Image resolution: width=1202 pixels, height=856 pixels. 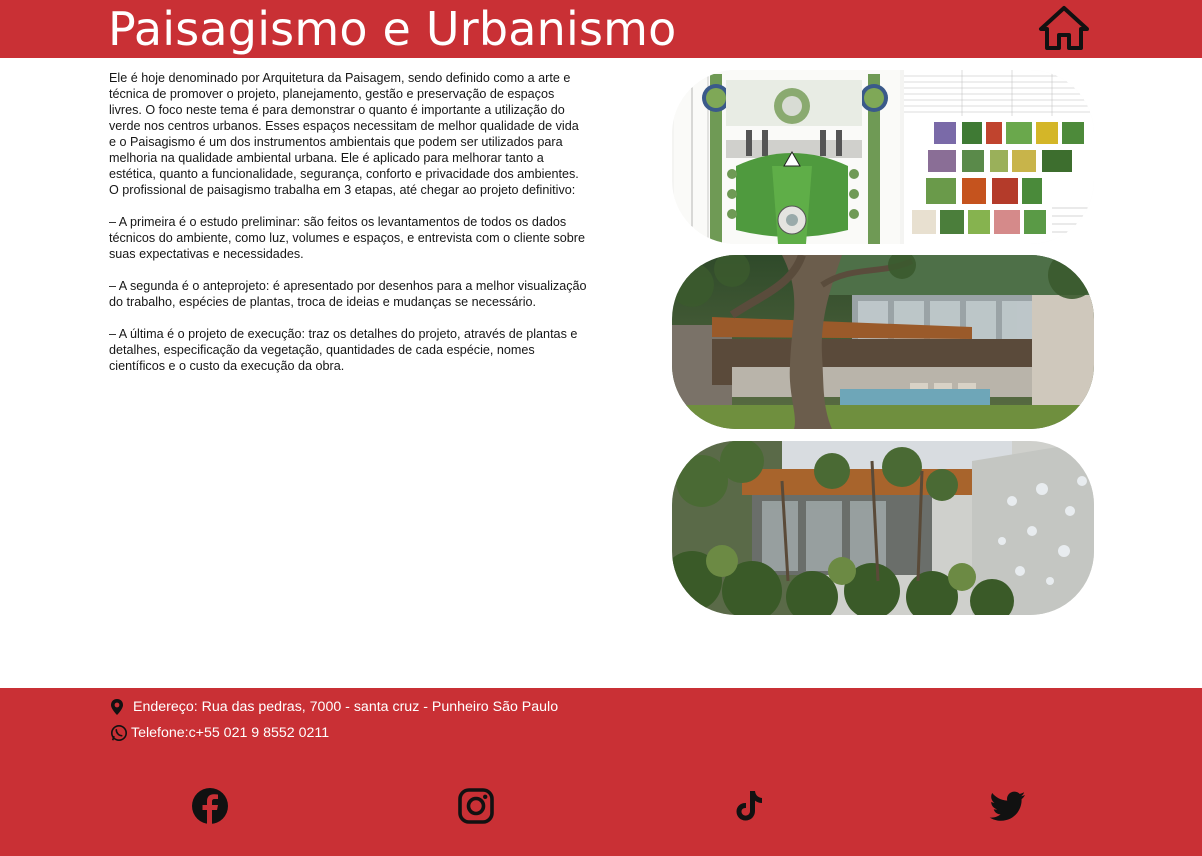 What do you see at coordinates (117, 707) in the screenshot?
I see `location-pin-icon` at bounding box center [117, 707].